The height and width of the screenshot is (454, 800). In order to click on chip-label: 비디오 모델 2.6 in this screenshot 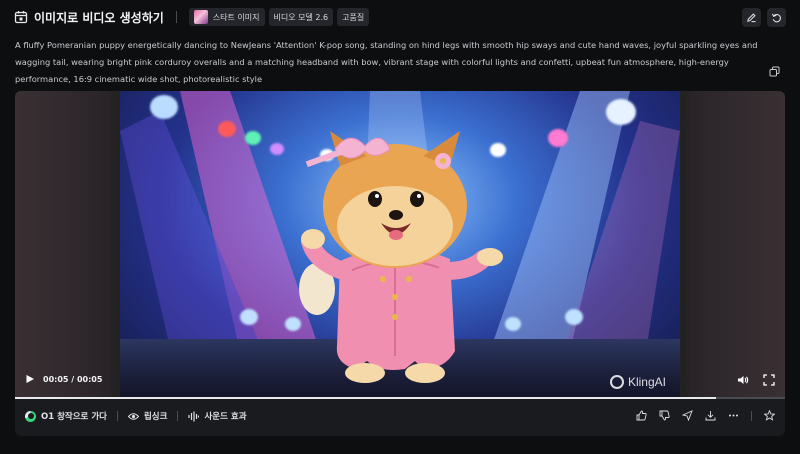, I will do `click(301, 17)`.